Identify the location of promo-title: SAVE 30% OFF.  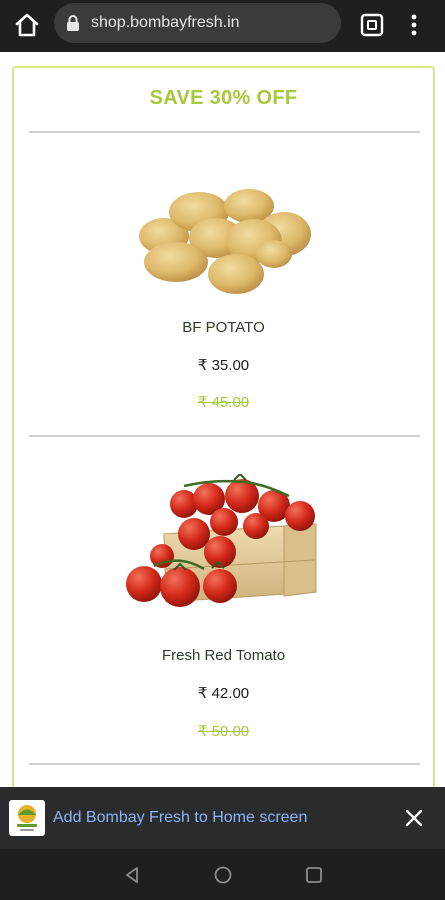
(223, 98).